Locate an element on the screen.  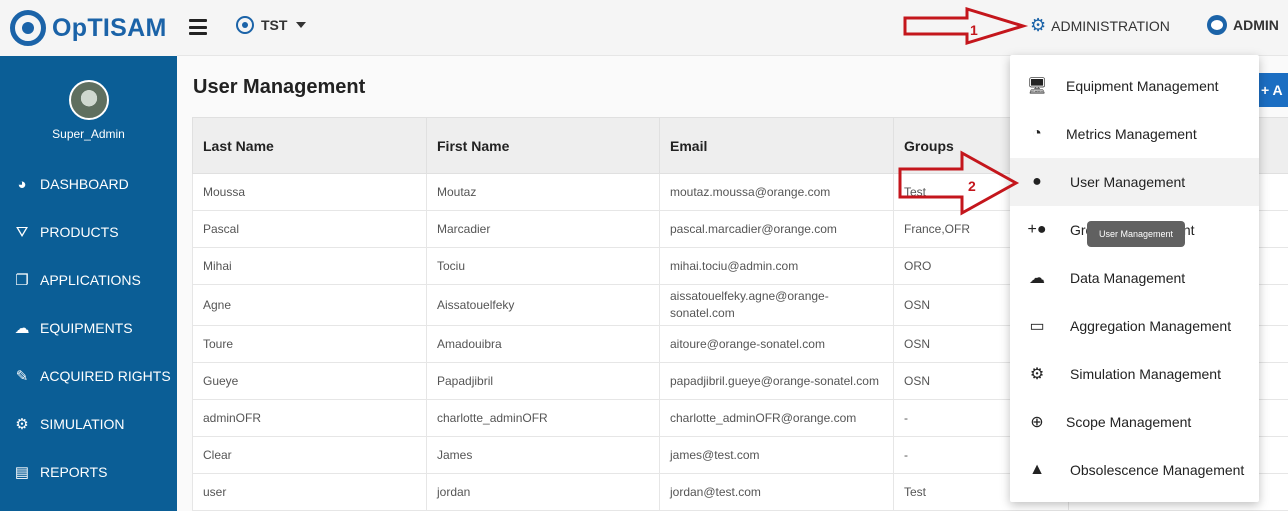
table-cell: Amadouibra is located at coordinates (543, 344).